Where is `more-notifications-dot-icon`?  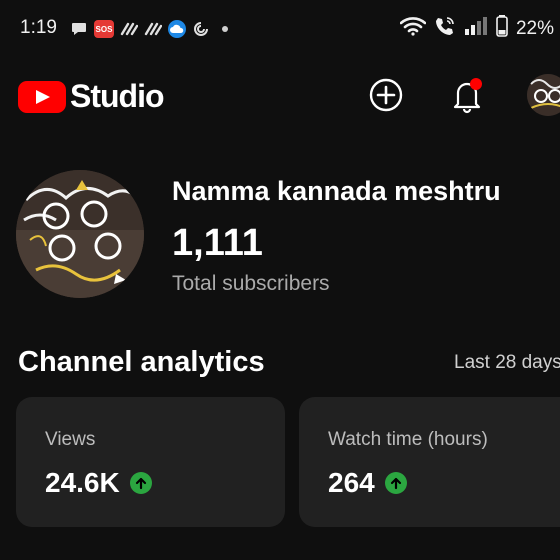
more-notifications-dot-icon is located at coordinates (225, 29).